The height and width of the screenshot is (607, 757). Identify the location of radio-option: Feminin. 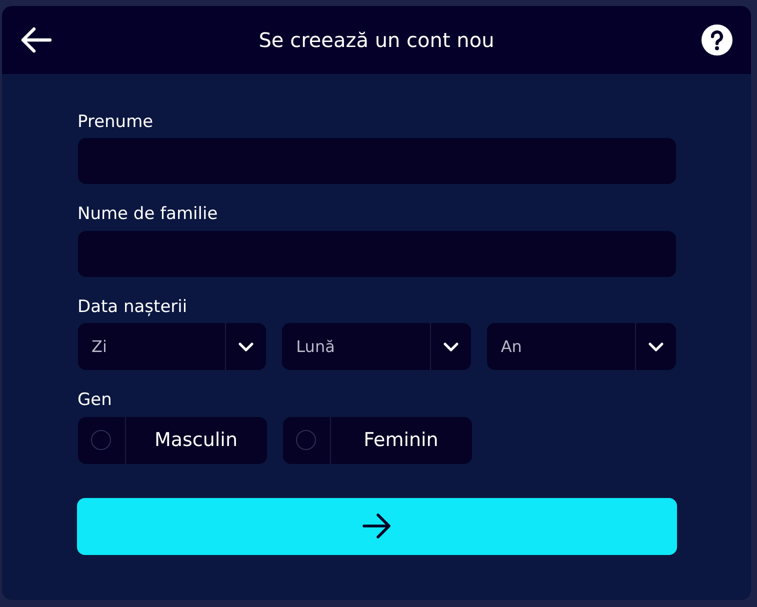
(377, 440).